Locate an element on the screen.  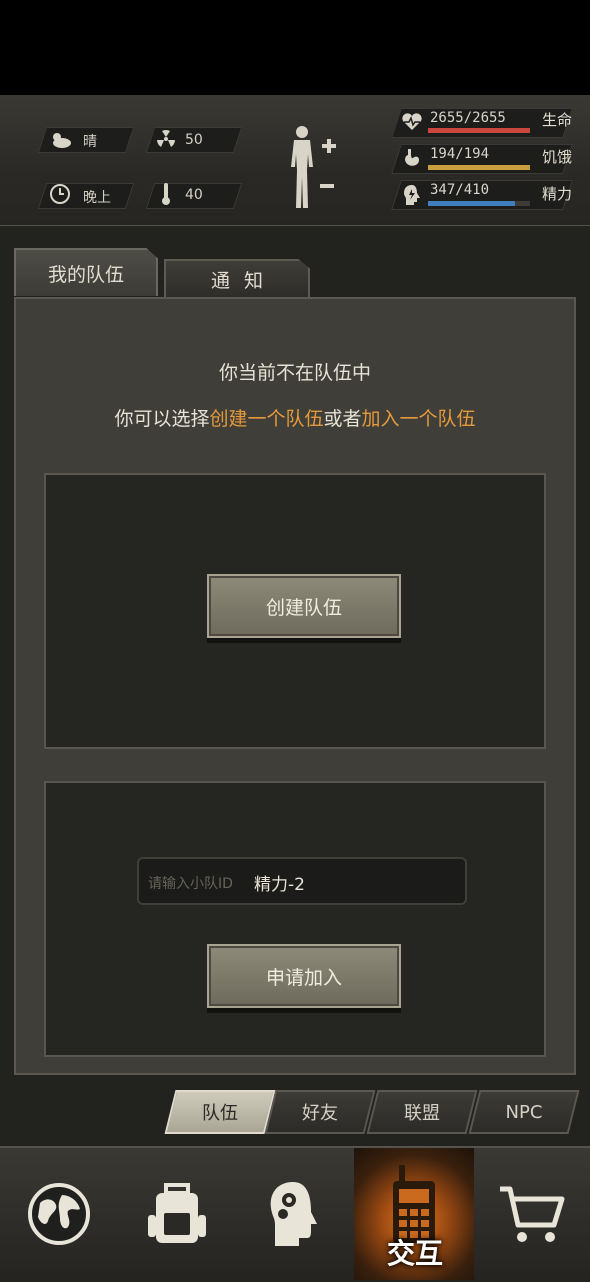
nav-skills is located at coordinates (295, 1214).